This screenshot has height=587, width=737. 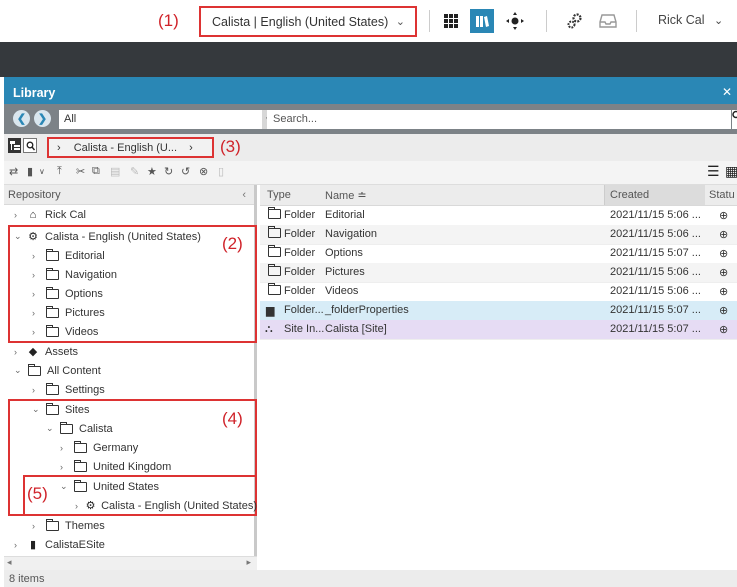 What do you see at coordinates (115, 466) in the screenshot?
I see `tree-item-united-kingdom: › United Kingdom` at bounding box center [115, 466].